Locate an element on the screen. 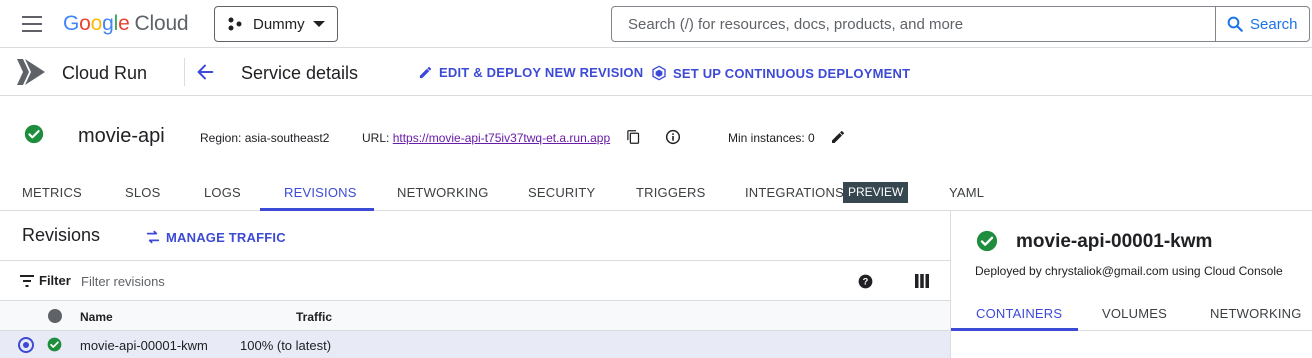 The image size is (1312, 358). page-title: Service details is located at coordinates (300, 73).